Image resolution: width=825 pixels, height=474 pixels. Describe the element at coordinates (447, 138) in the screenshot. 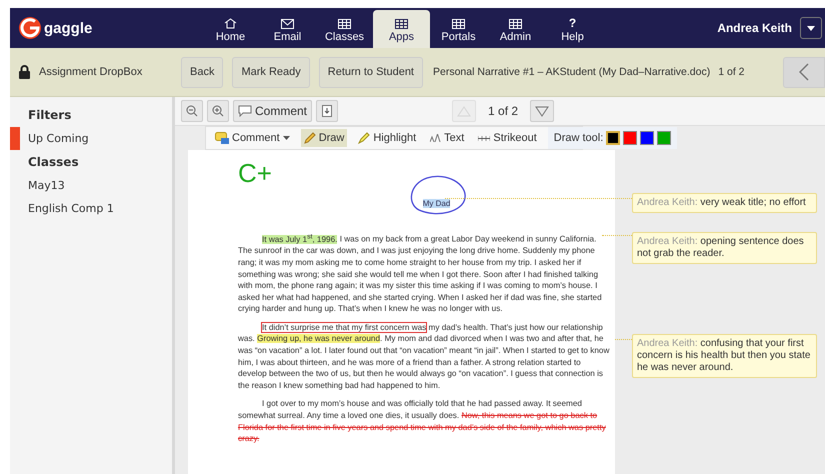

I see `annotation-tool: Text` at that location.